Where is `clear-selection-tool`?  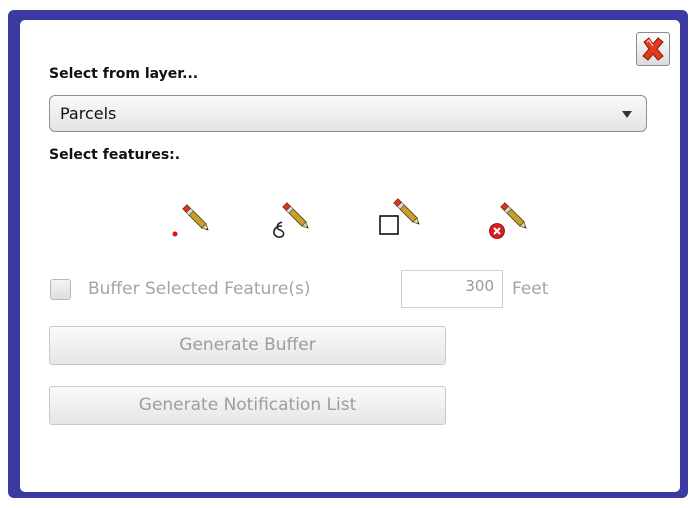 clear-selection-tool is located at coordinates (508, 218).